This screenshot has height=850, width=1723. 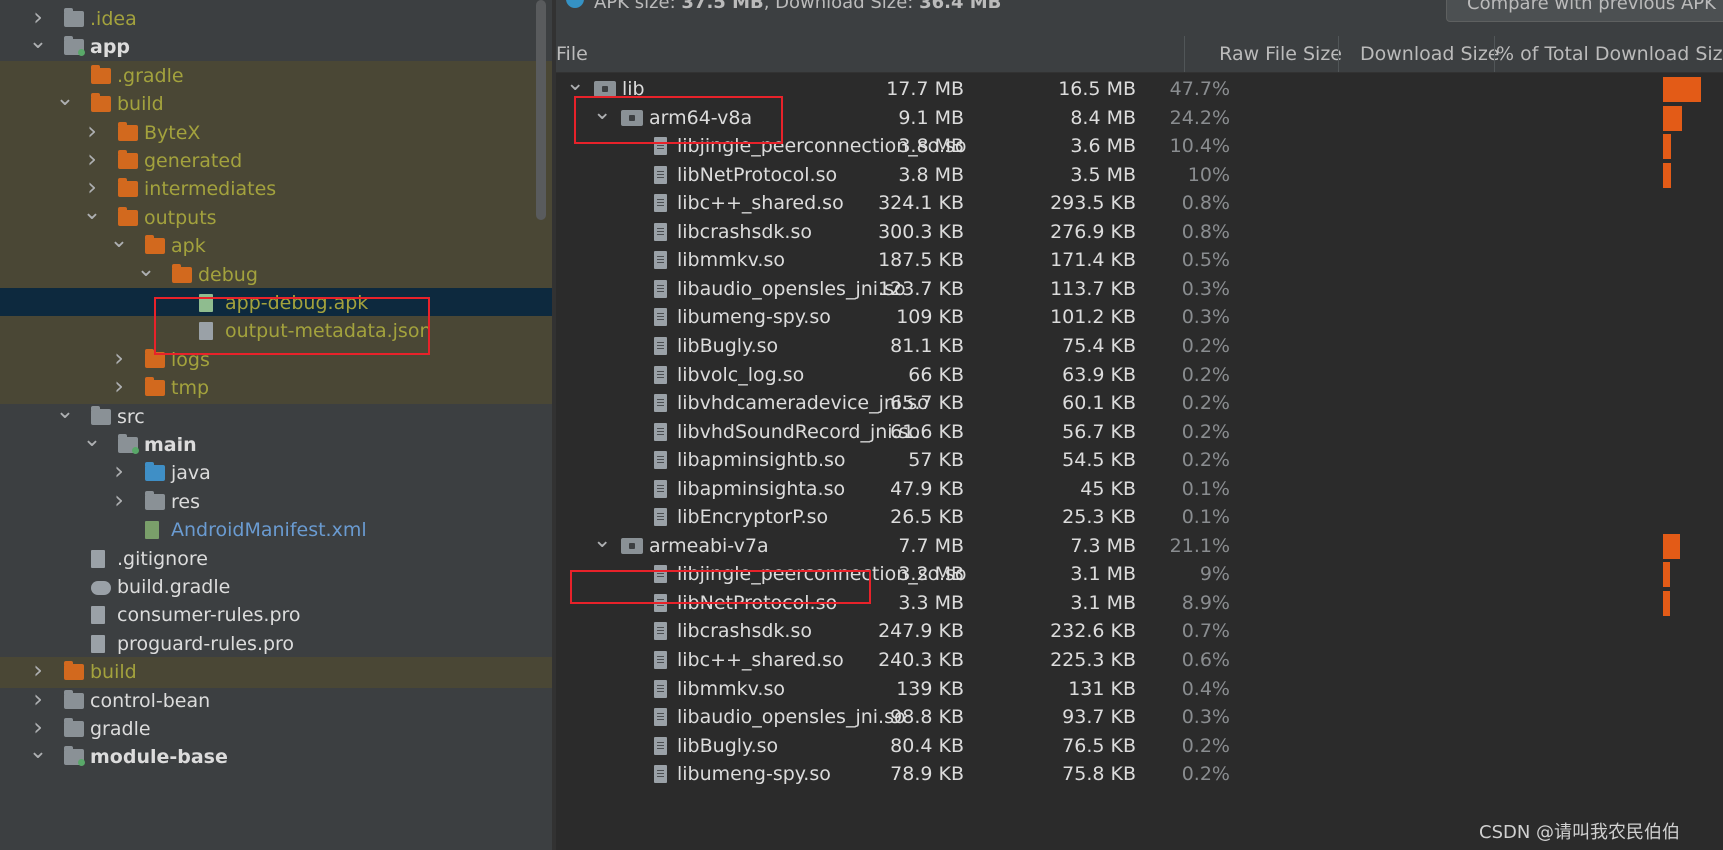 What do you see at coordinates (1099, 403) in the screenshot?
I see `download-size: 60.1 KB` at bounding box center [1099, 403].